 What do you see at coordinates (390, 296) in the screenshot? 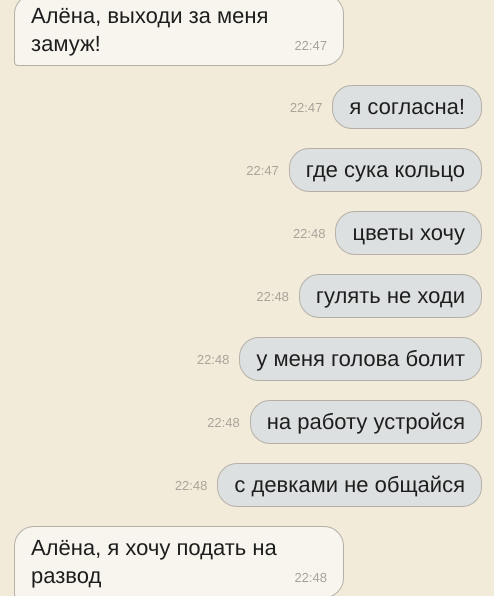
I see `outgoing-message: гулять не ходи` at bounding box center [390, 296].